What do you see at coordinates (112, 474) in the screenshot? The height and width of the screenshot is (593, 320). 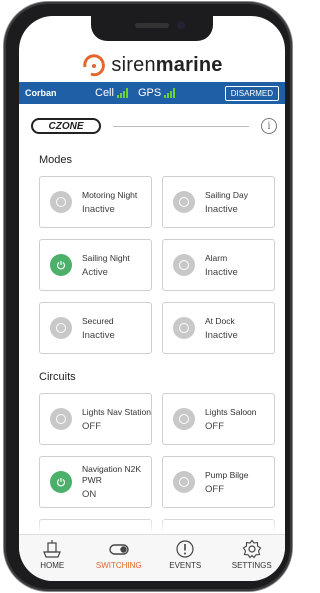 I see `card-name: Navigation N2K PWR` at bounding box center [112, 474].